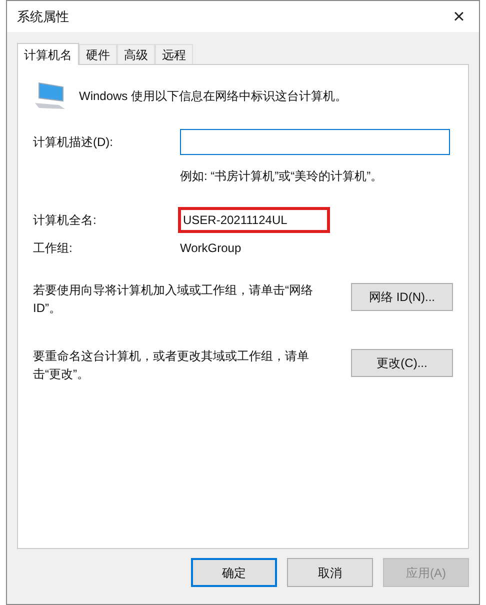  Describe the element at coordinates (43, 17) in the screenshot. I see `window-title: 系统属性` at that location.